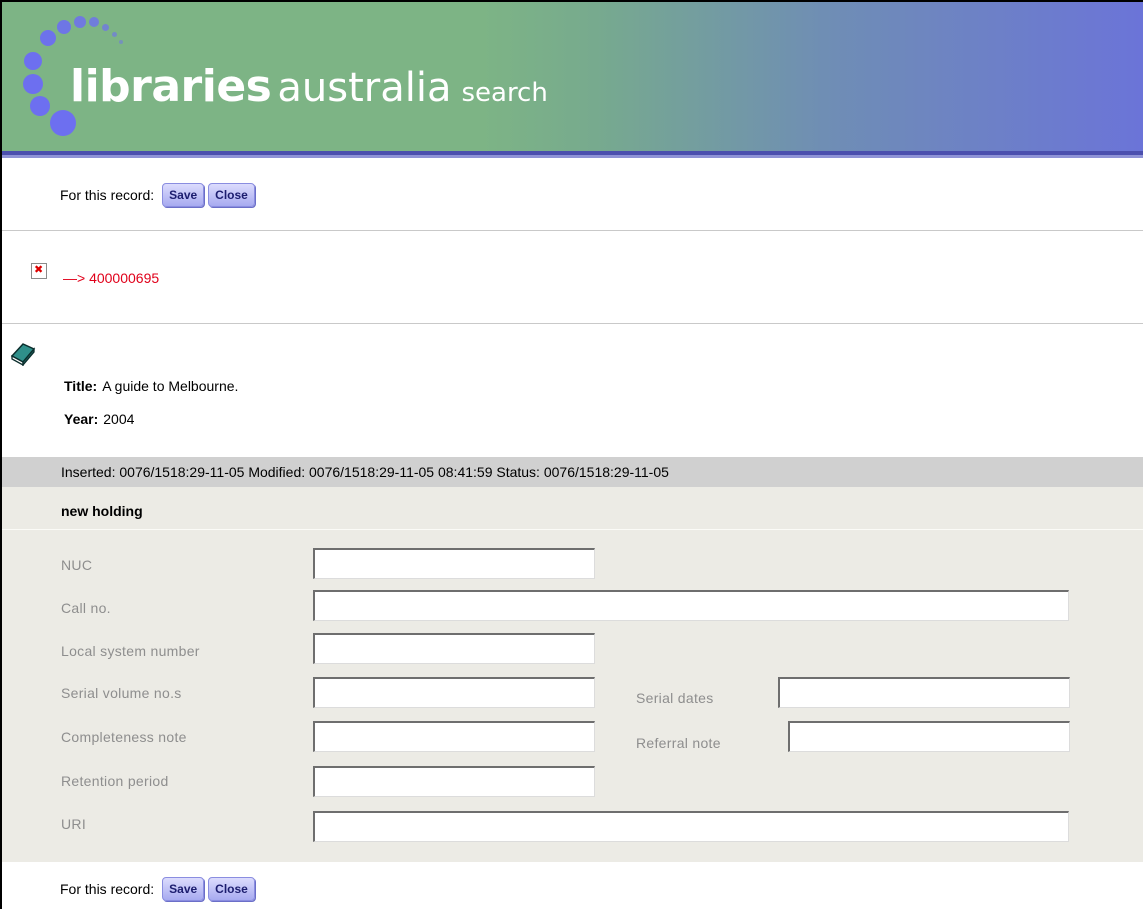  I want to click on call-no-input, so click(691, 605).